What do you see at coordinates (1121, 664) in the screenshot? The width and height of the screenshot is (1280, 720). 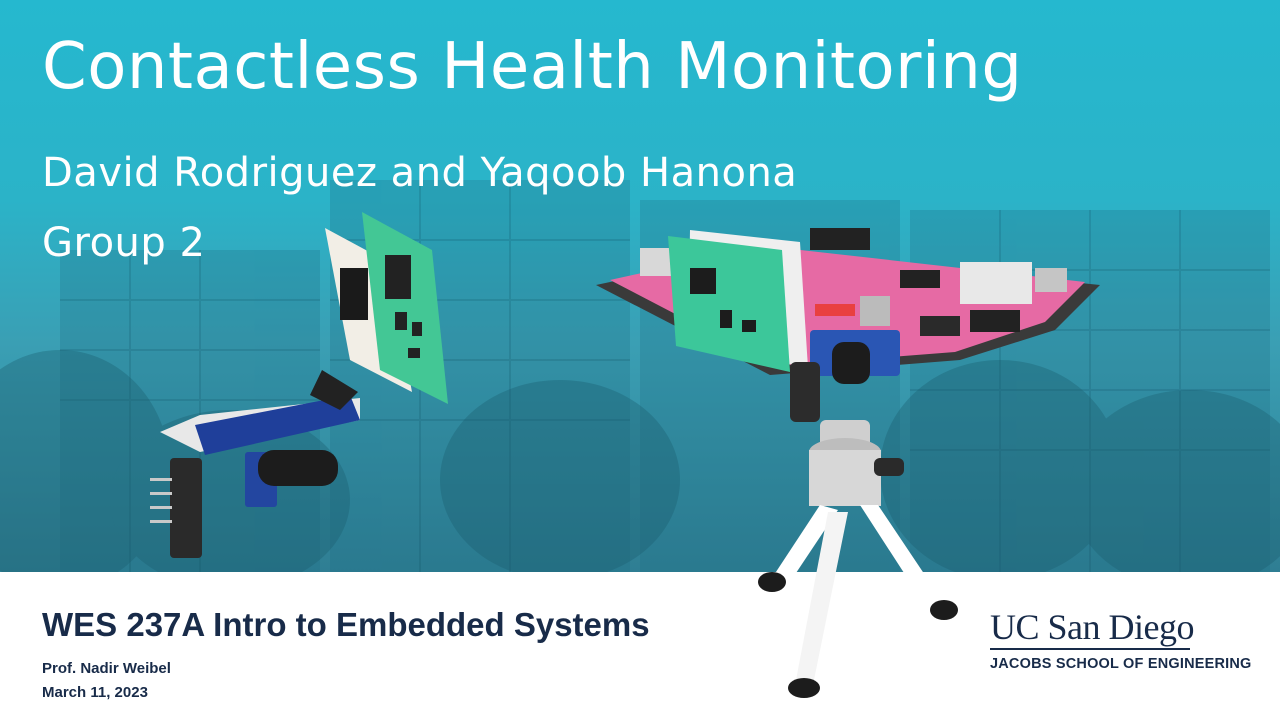 I see `ucsd-logo-school: JACOBS SCHOOL OF ENGINEERING` at bounding box center [1121, 664].